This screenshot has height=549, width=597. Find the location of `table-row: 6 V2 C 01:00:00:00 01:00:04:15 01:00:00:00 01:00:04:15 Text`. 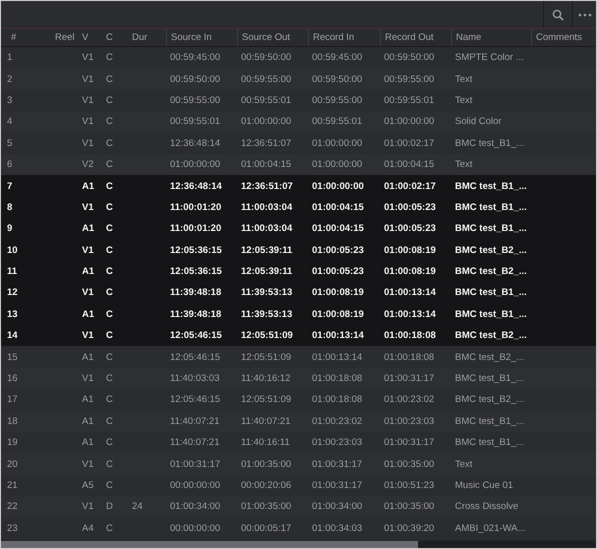

table-row: 6 V2 C 01:00:00:00 01:00:04:15 01:00:00:00 01:00:04:15 Text is located at coordinates (298, 165).